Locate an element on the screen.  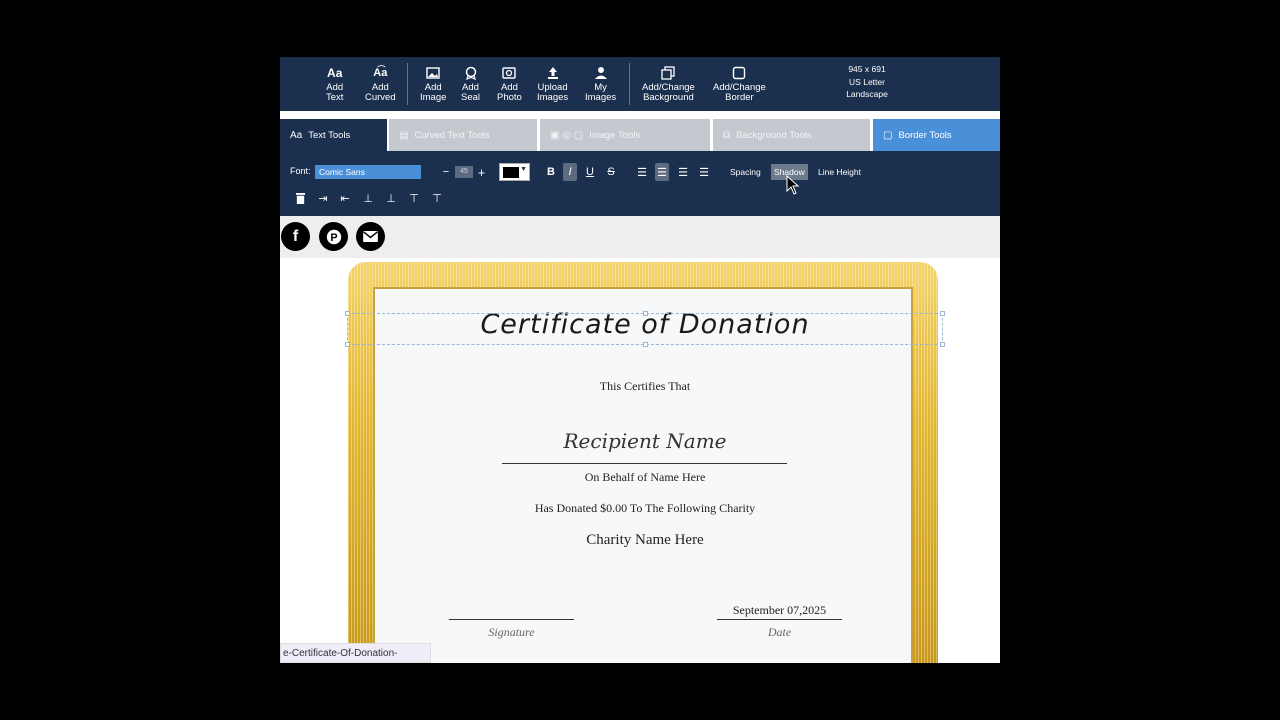
add-change-border-button: Add/Change Border is located at coordinates (739, 84).